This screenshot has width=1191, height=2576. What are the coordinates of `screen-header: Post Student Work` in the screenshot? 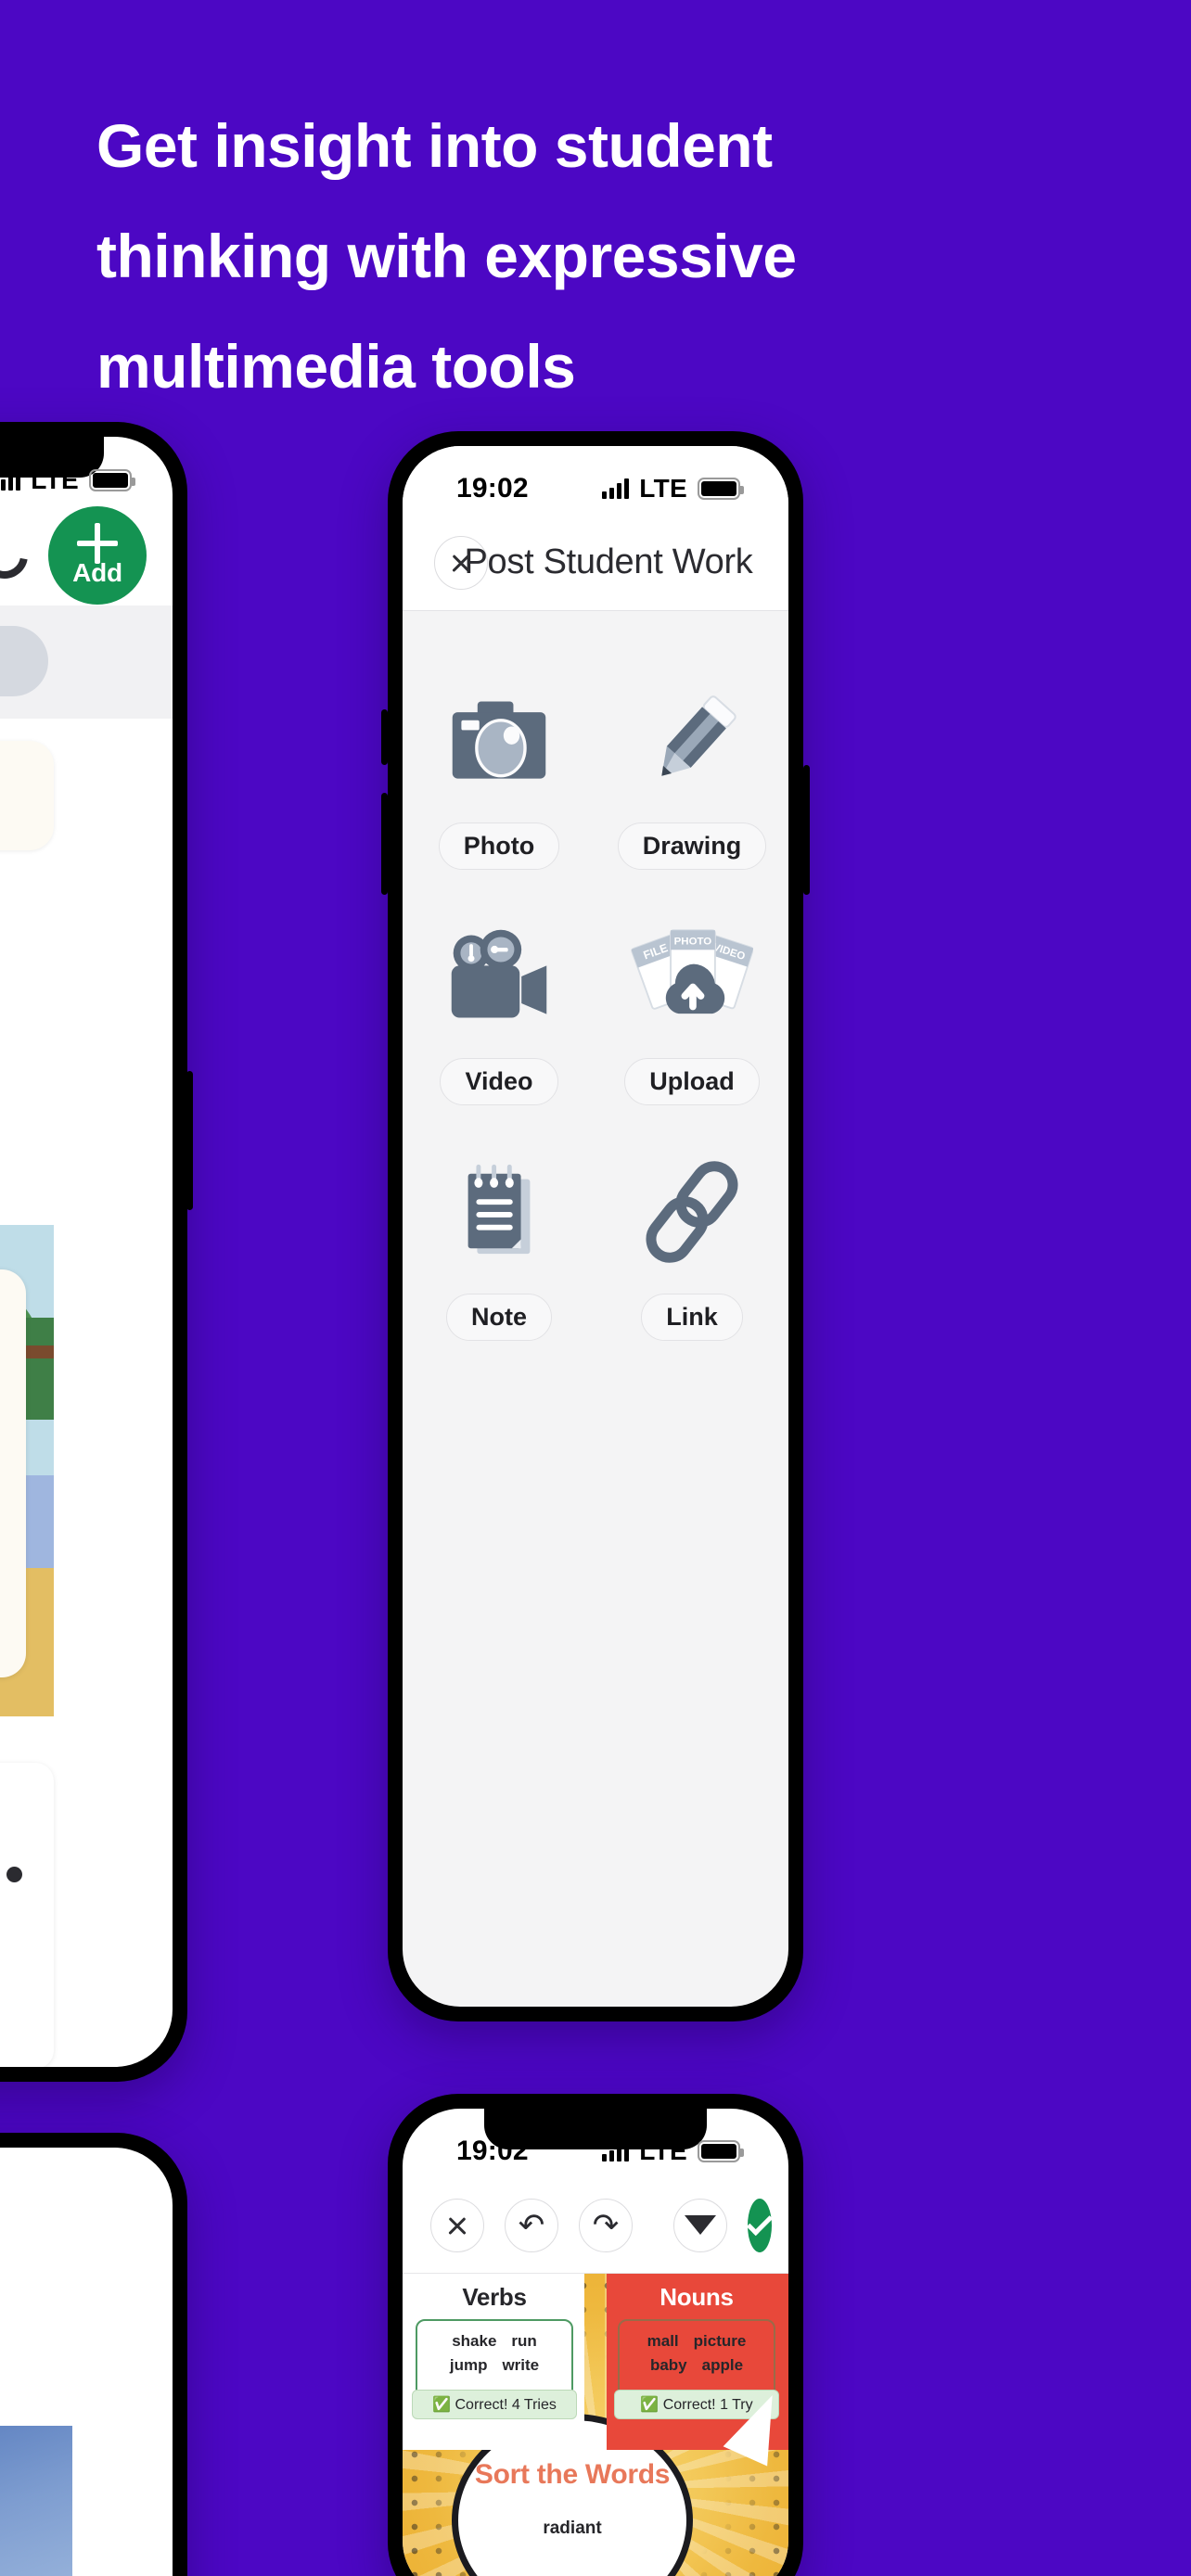 It's located at (595, 563).